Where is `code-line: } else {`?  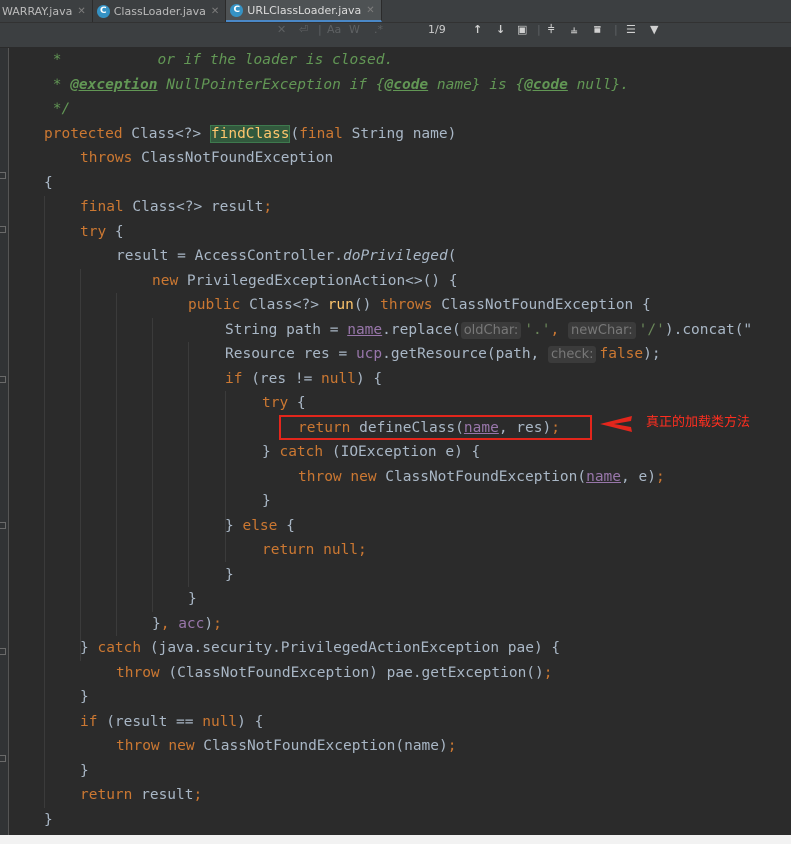 code-line: } else { is located at coordinates (260, 525).